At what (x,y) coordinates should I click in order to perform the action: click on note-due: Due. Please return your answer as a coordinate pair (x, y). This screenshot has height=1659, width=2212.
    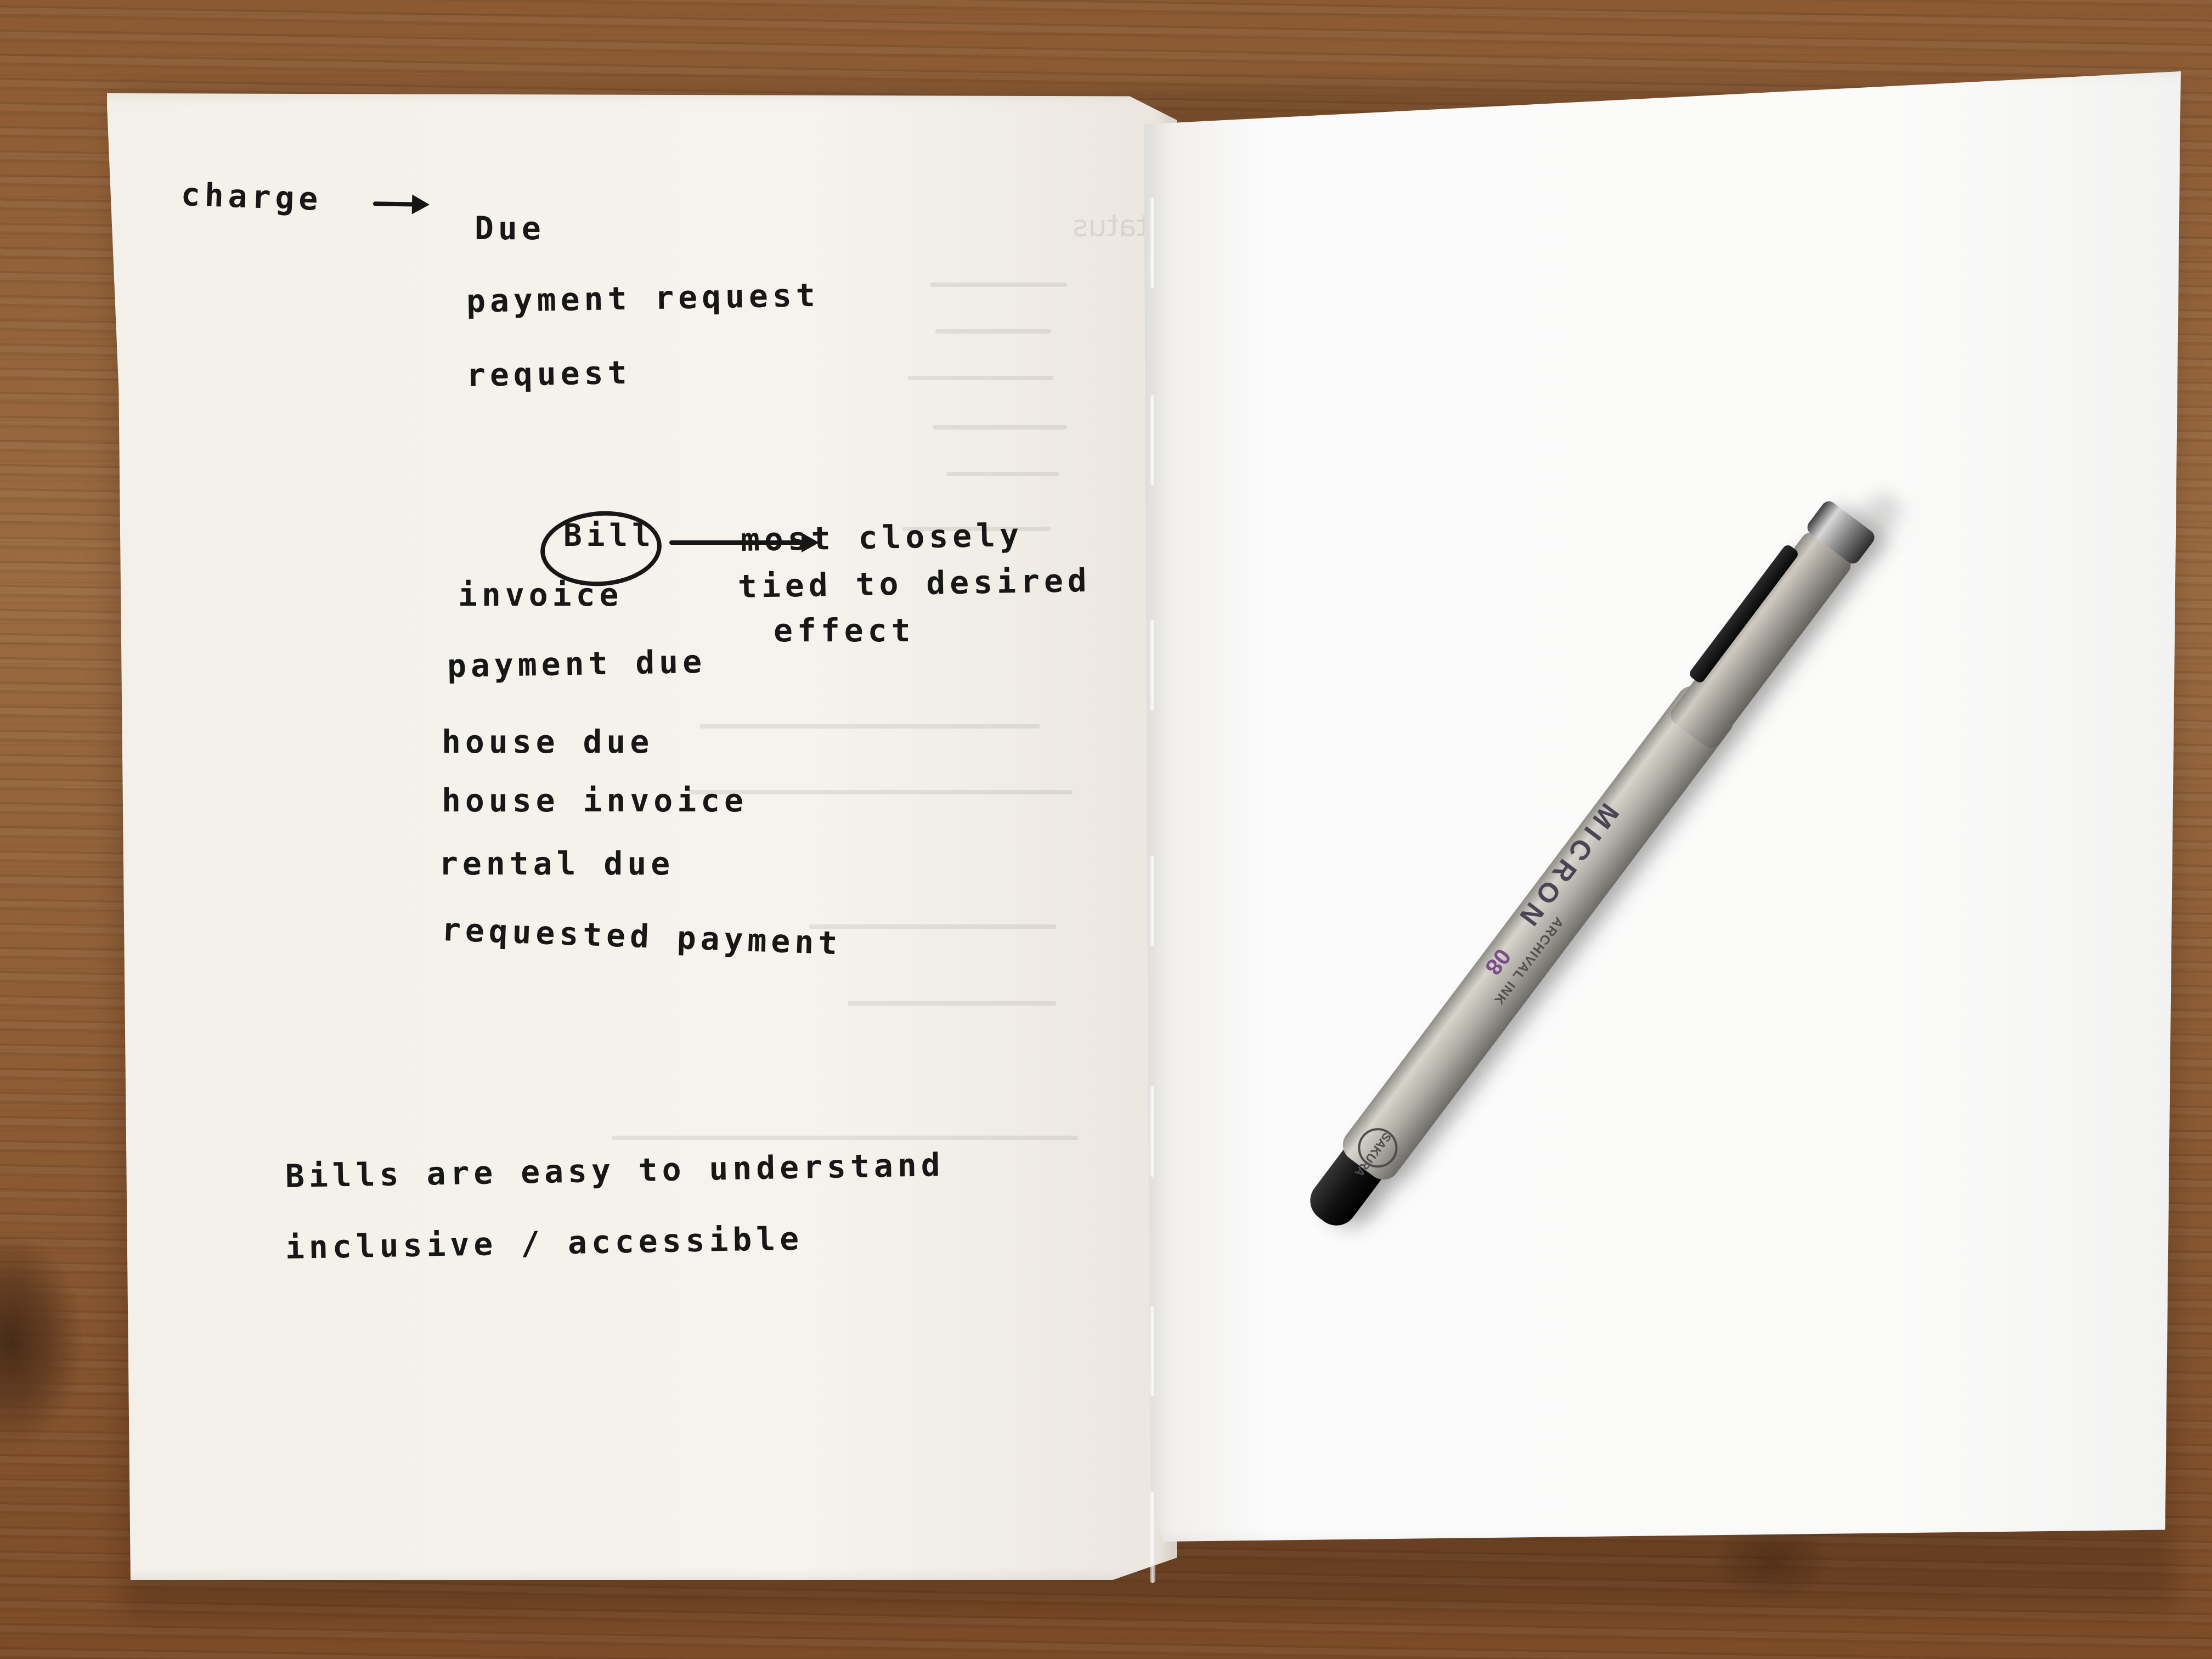
    Looking at the image, I should click on (510, 229).